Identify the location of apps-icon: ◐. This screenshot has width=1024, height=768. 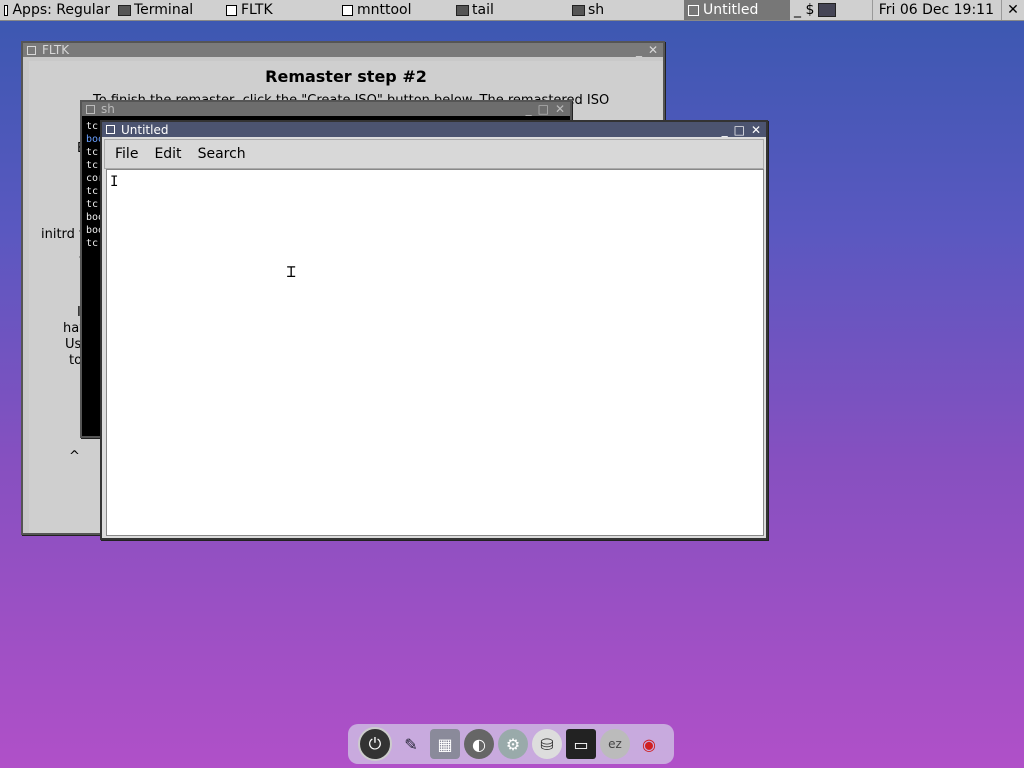
(479, 744).